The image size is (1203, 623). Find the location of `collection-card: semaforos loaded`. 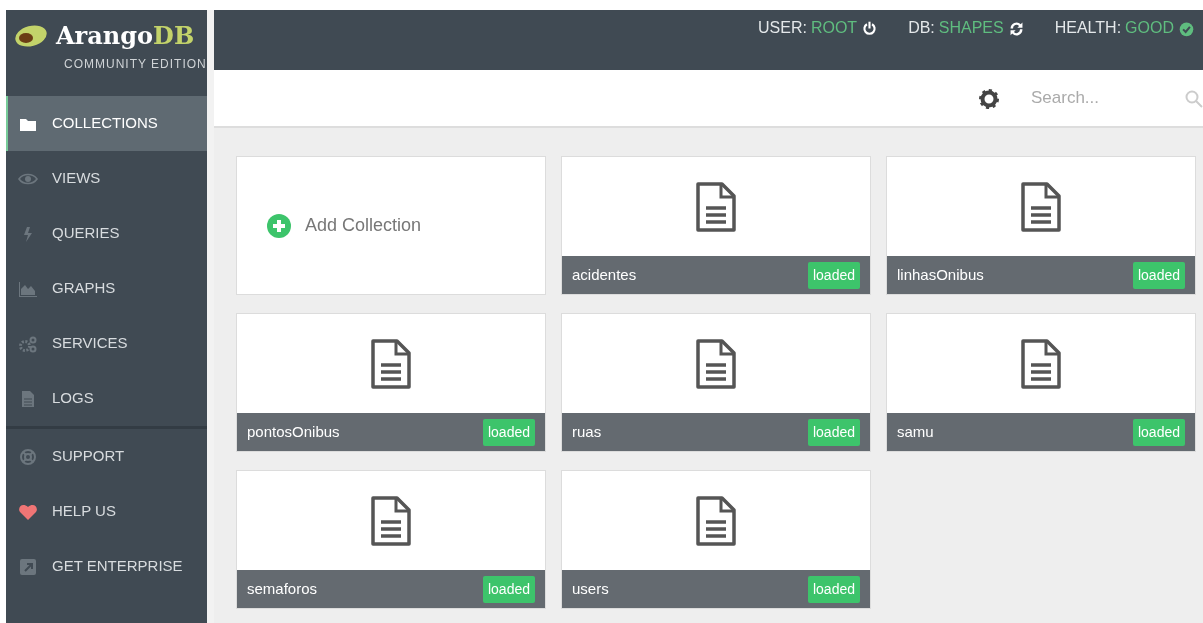

collection-card: semaforos loaded is located at coordinates (391, 539).